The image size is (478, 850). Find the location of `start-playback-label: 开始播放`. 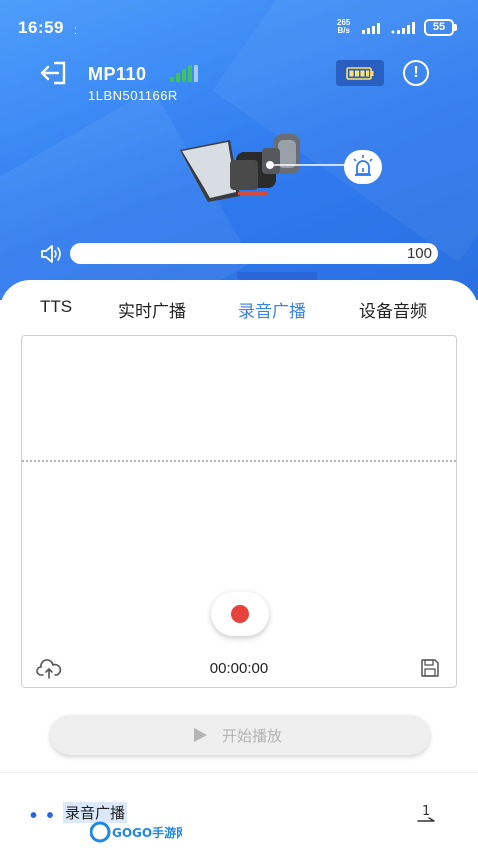

start-playback-label: 开始播放 is located at coordinates (252, 736).